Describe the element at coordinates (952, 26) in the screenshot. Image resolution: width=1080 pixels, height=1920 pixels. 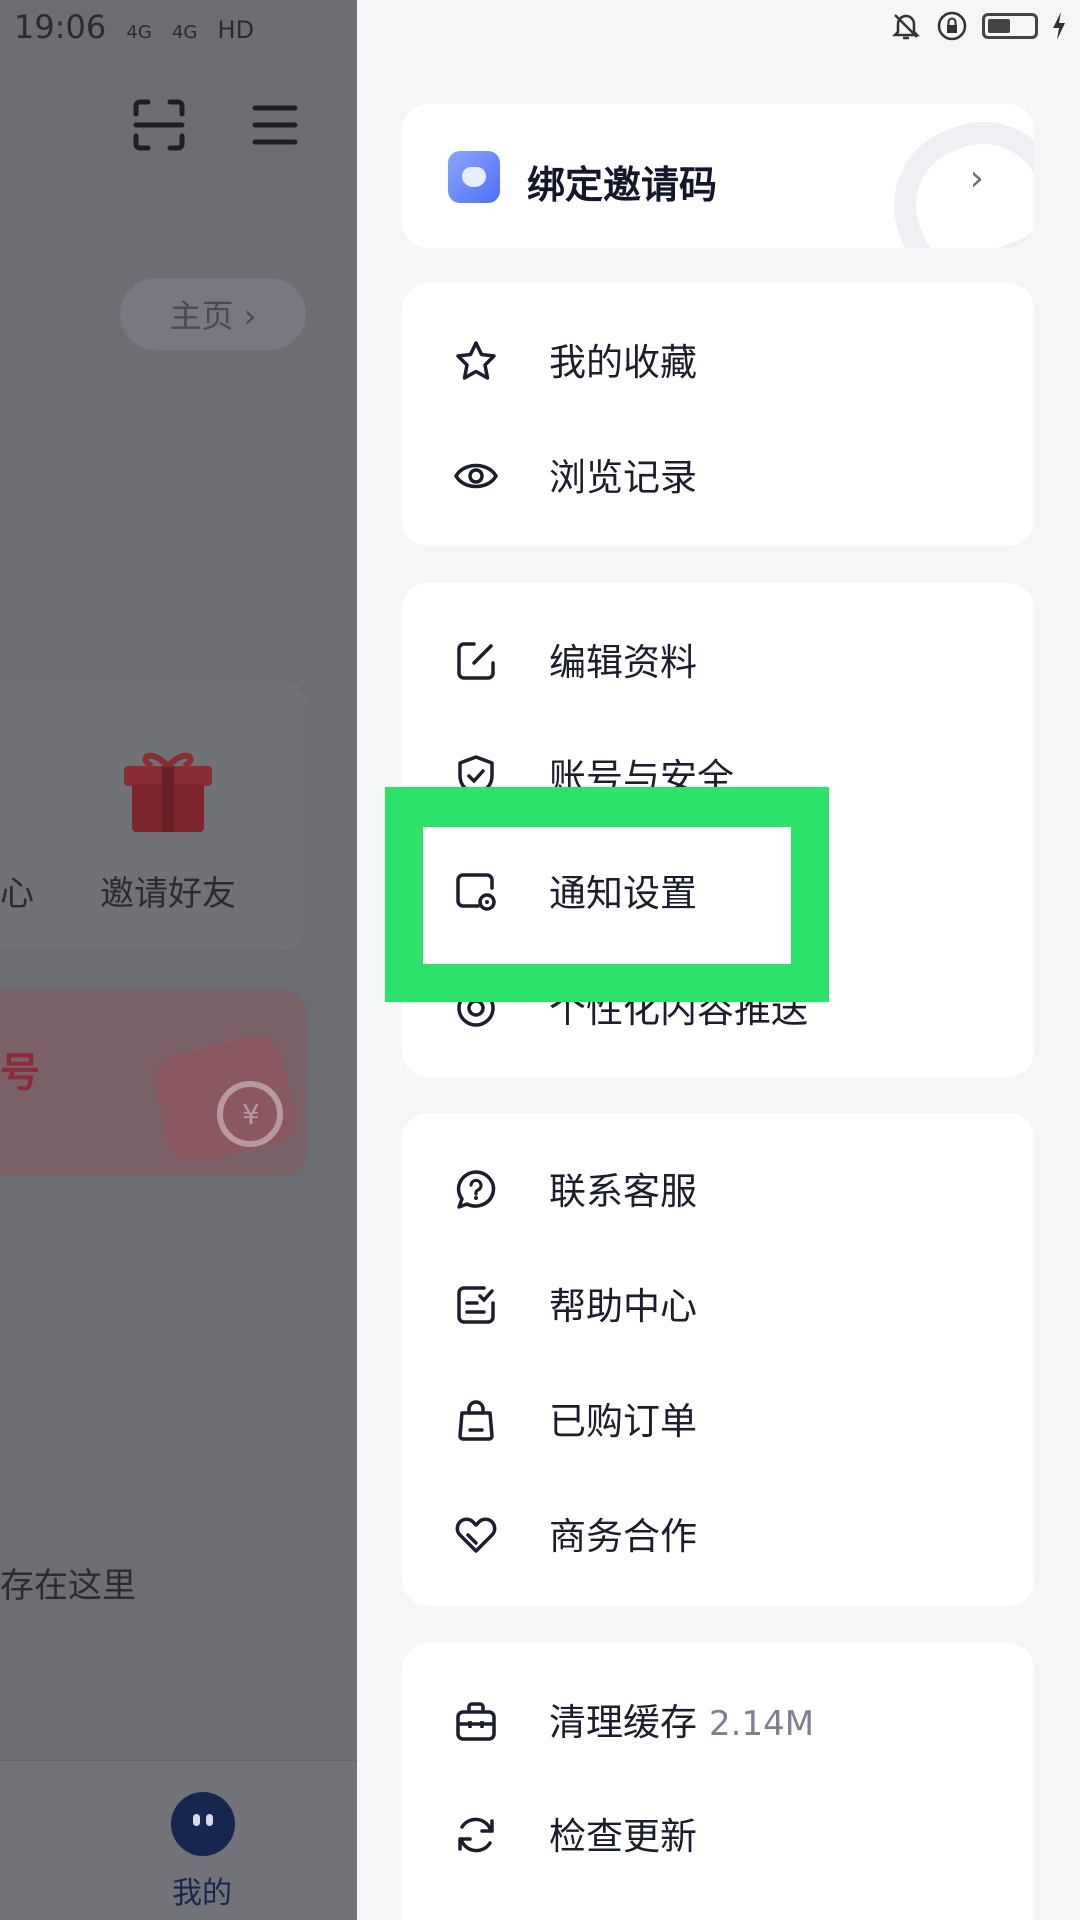
I see `rotation-lock-icon` at that location.